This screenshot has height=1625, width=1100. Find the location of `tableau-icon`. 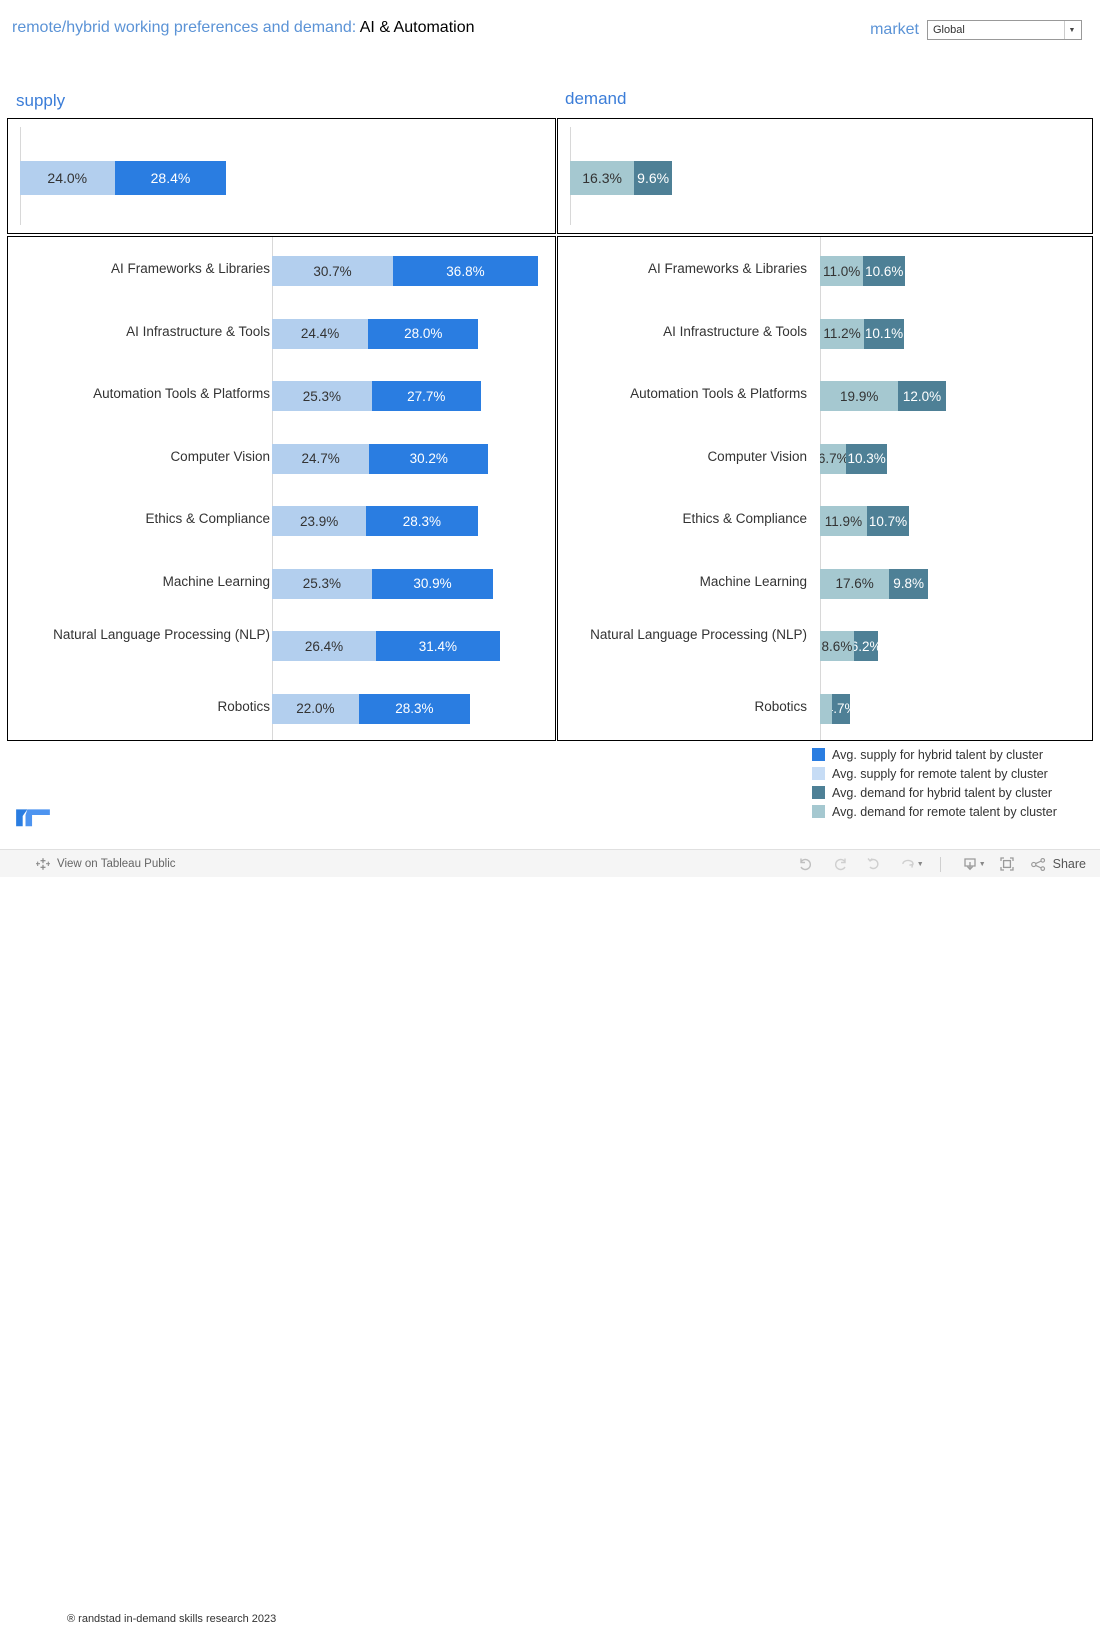

tableau-icon is located at coordinates (43, 864).